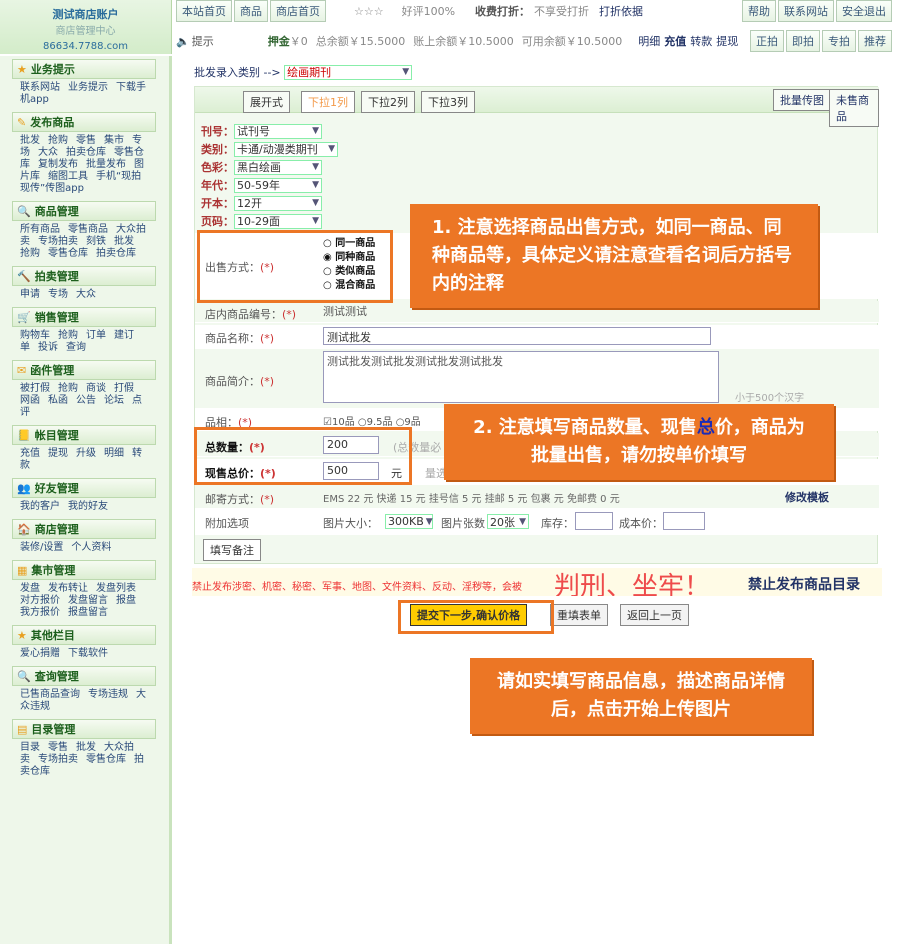 The height and width of the screenshot is (944, 900). I want to click on sidebar-item: 网函, so click(30, 400).